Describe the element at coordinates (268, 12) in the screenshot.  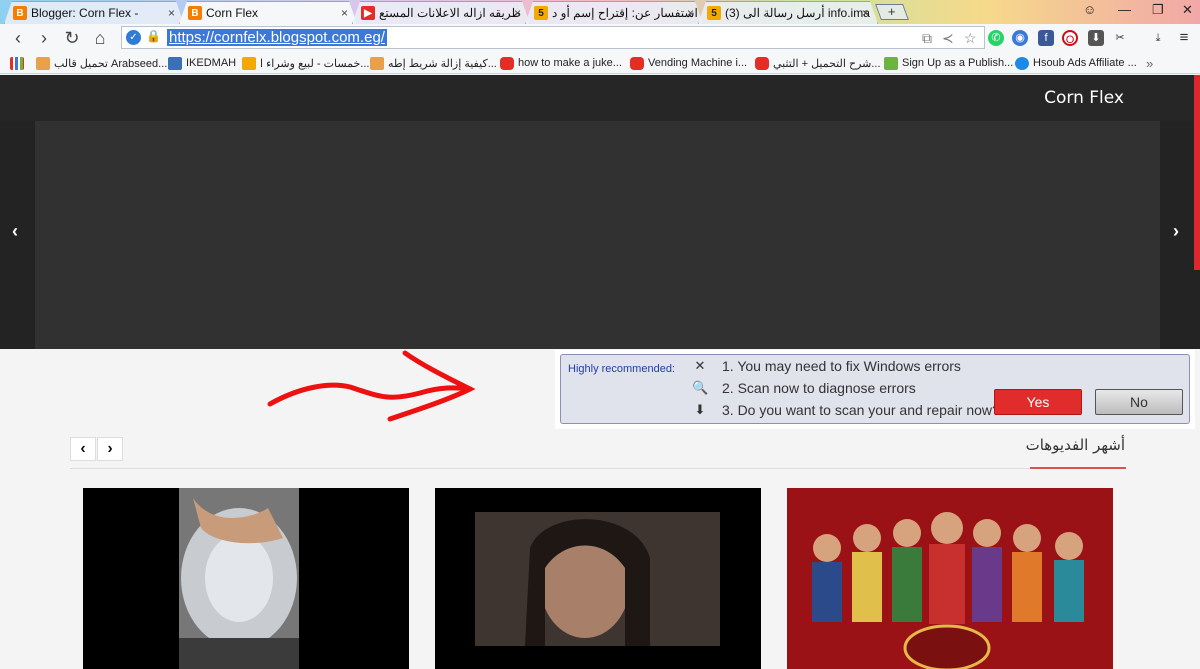
I see `tab-corn-flex: B Corn Flex ×` at that location.